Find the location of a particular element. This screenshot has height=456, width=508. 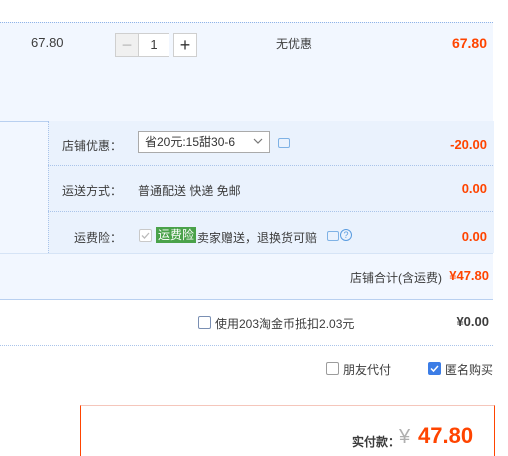

unit-price: 67.80 is located at coordinates (47, 42).